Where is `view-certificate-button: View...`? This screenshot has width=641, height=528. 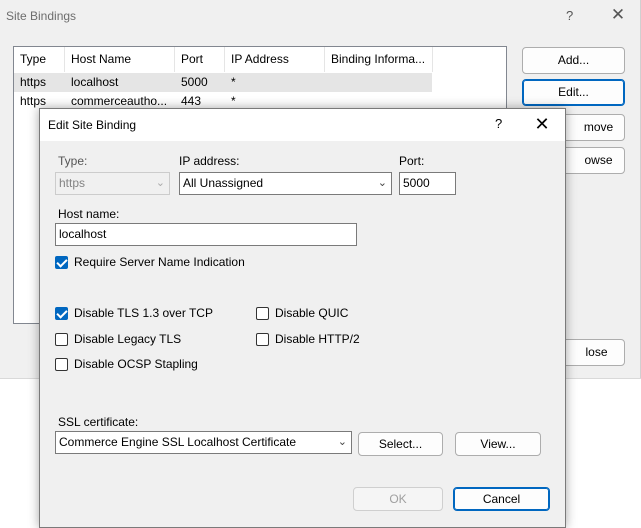 view-certificate-button: View... is located at coordinates (498, 444).